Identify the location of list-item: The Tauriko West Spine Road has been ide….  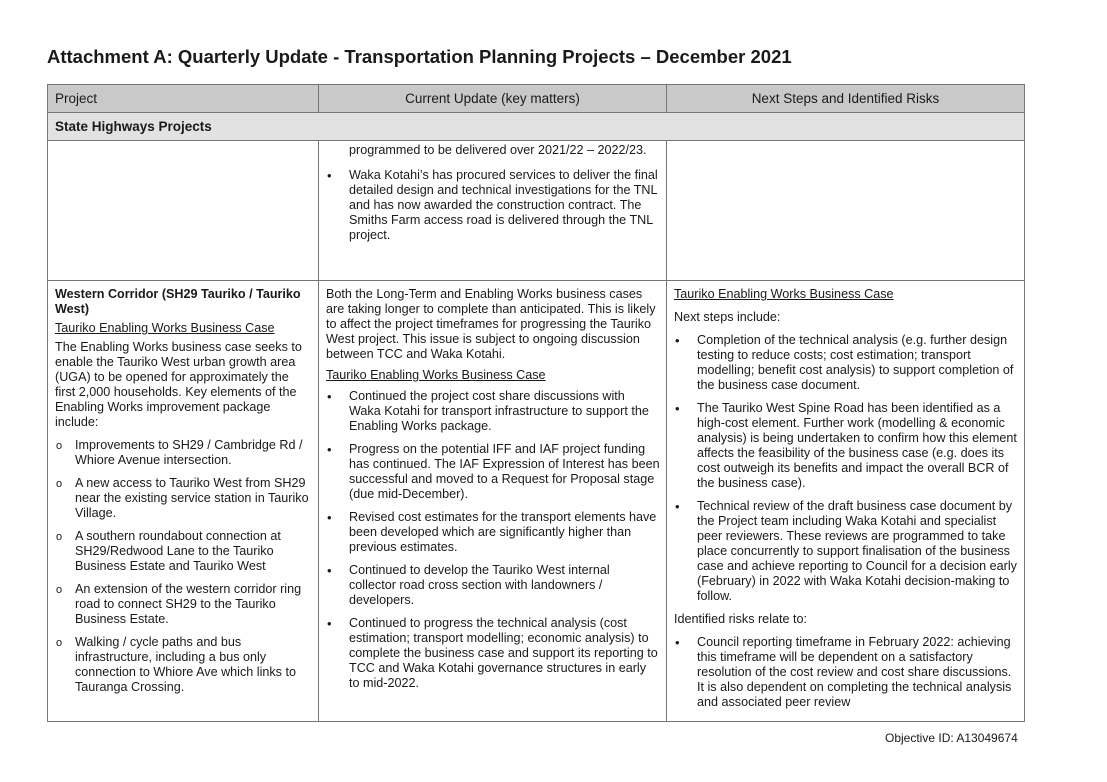
(846, 446).